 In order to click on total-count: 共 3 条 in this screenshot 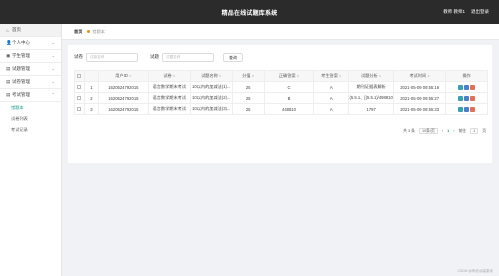, I will do `click(409, 130)`.